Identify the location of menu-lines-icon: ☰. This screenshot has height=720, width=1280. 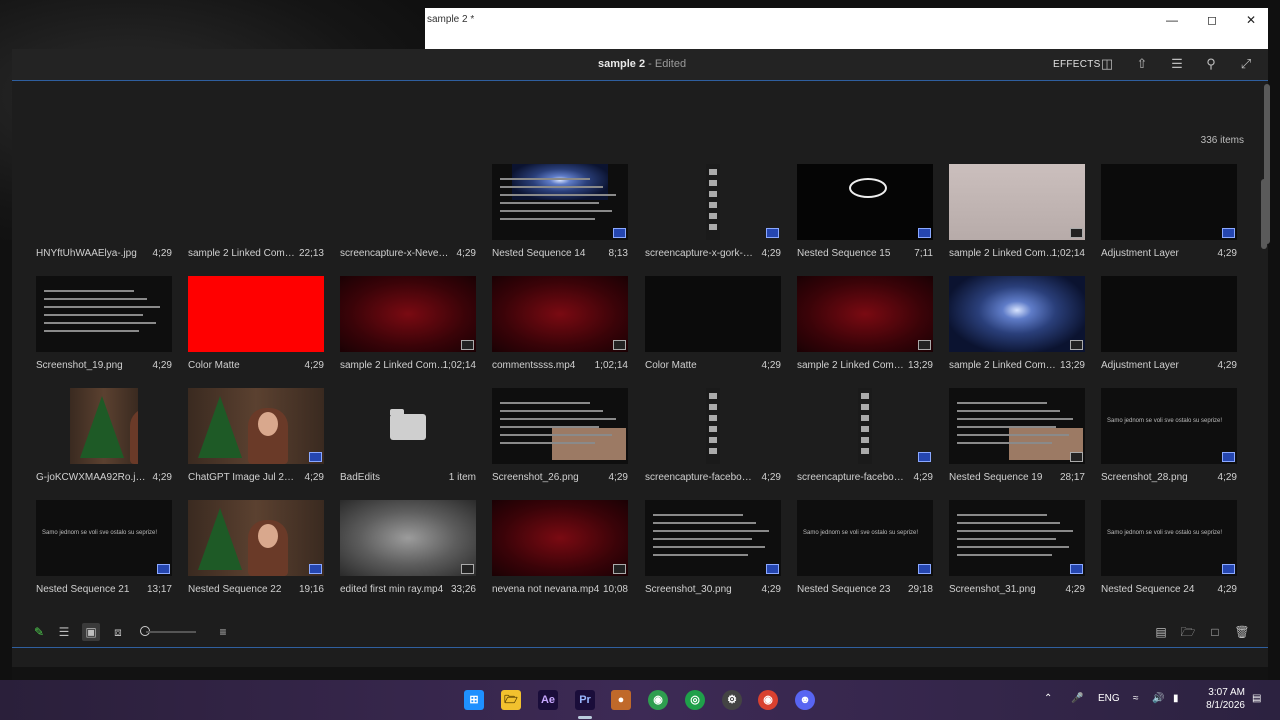
(1177, 64).